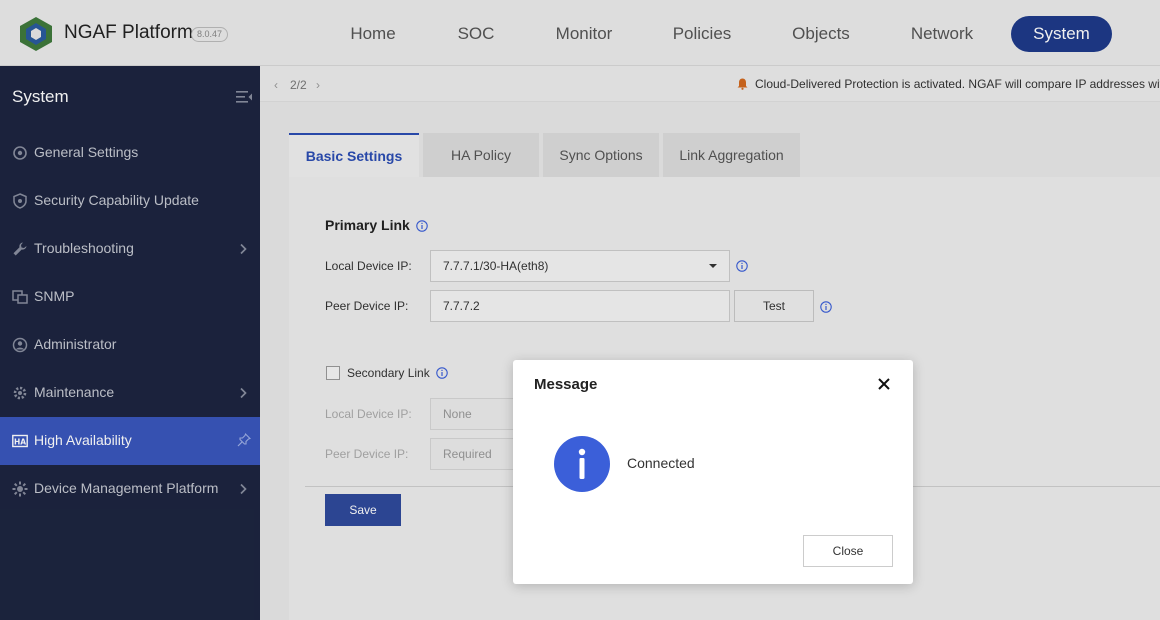 Image resolution: width=1160 pixels, height=620 pixels. What do you see at coordinates (884, 384) in the screenshot?
I see `close-icon` at bounding box center [884, 384].